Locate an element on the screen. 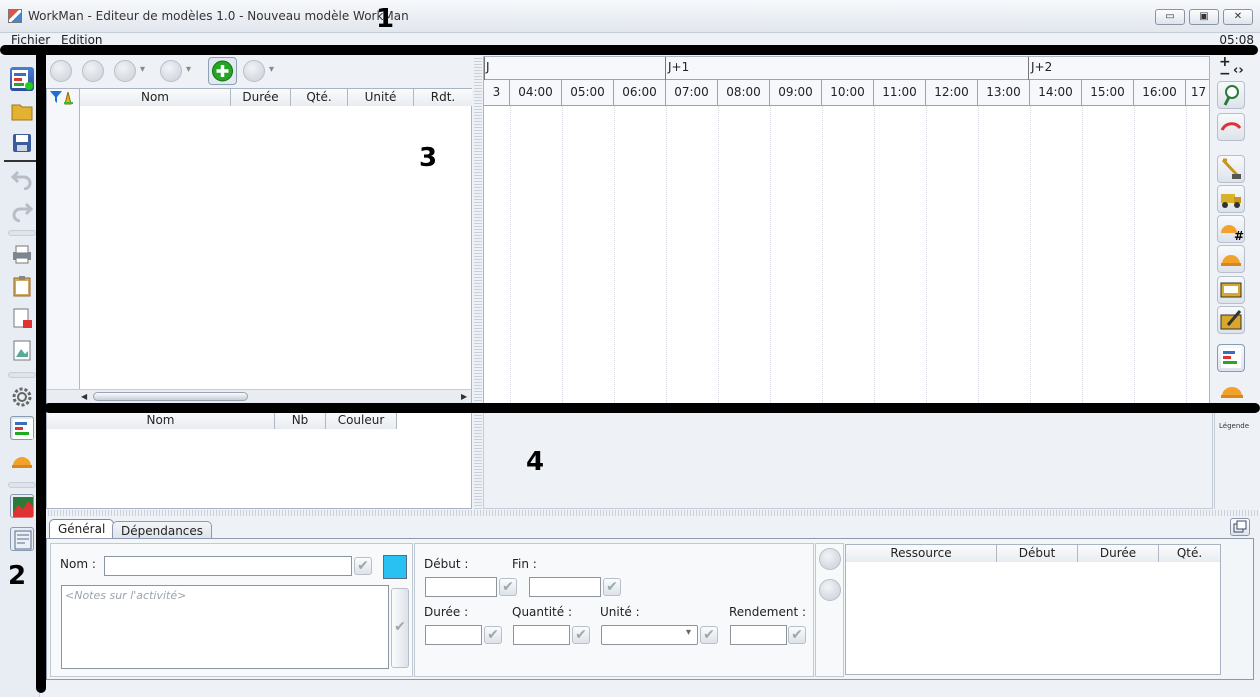 The height and width of the screenshot is (697, 1260). pdf-export-icon is located at coordinates (22, 318).